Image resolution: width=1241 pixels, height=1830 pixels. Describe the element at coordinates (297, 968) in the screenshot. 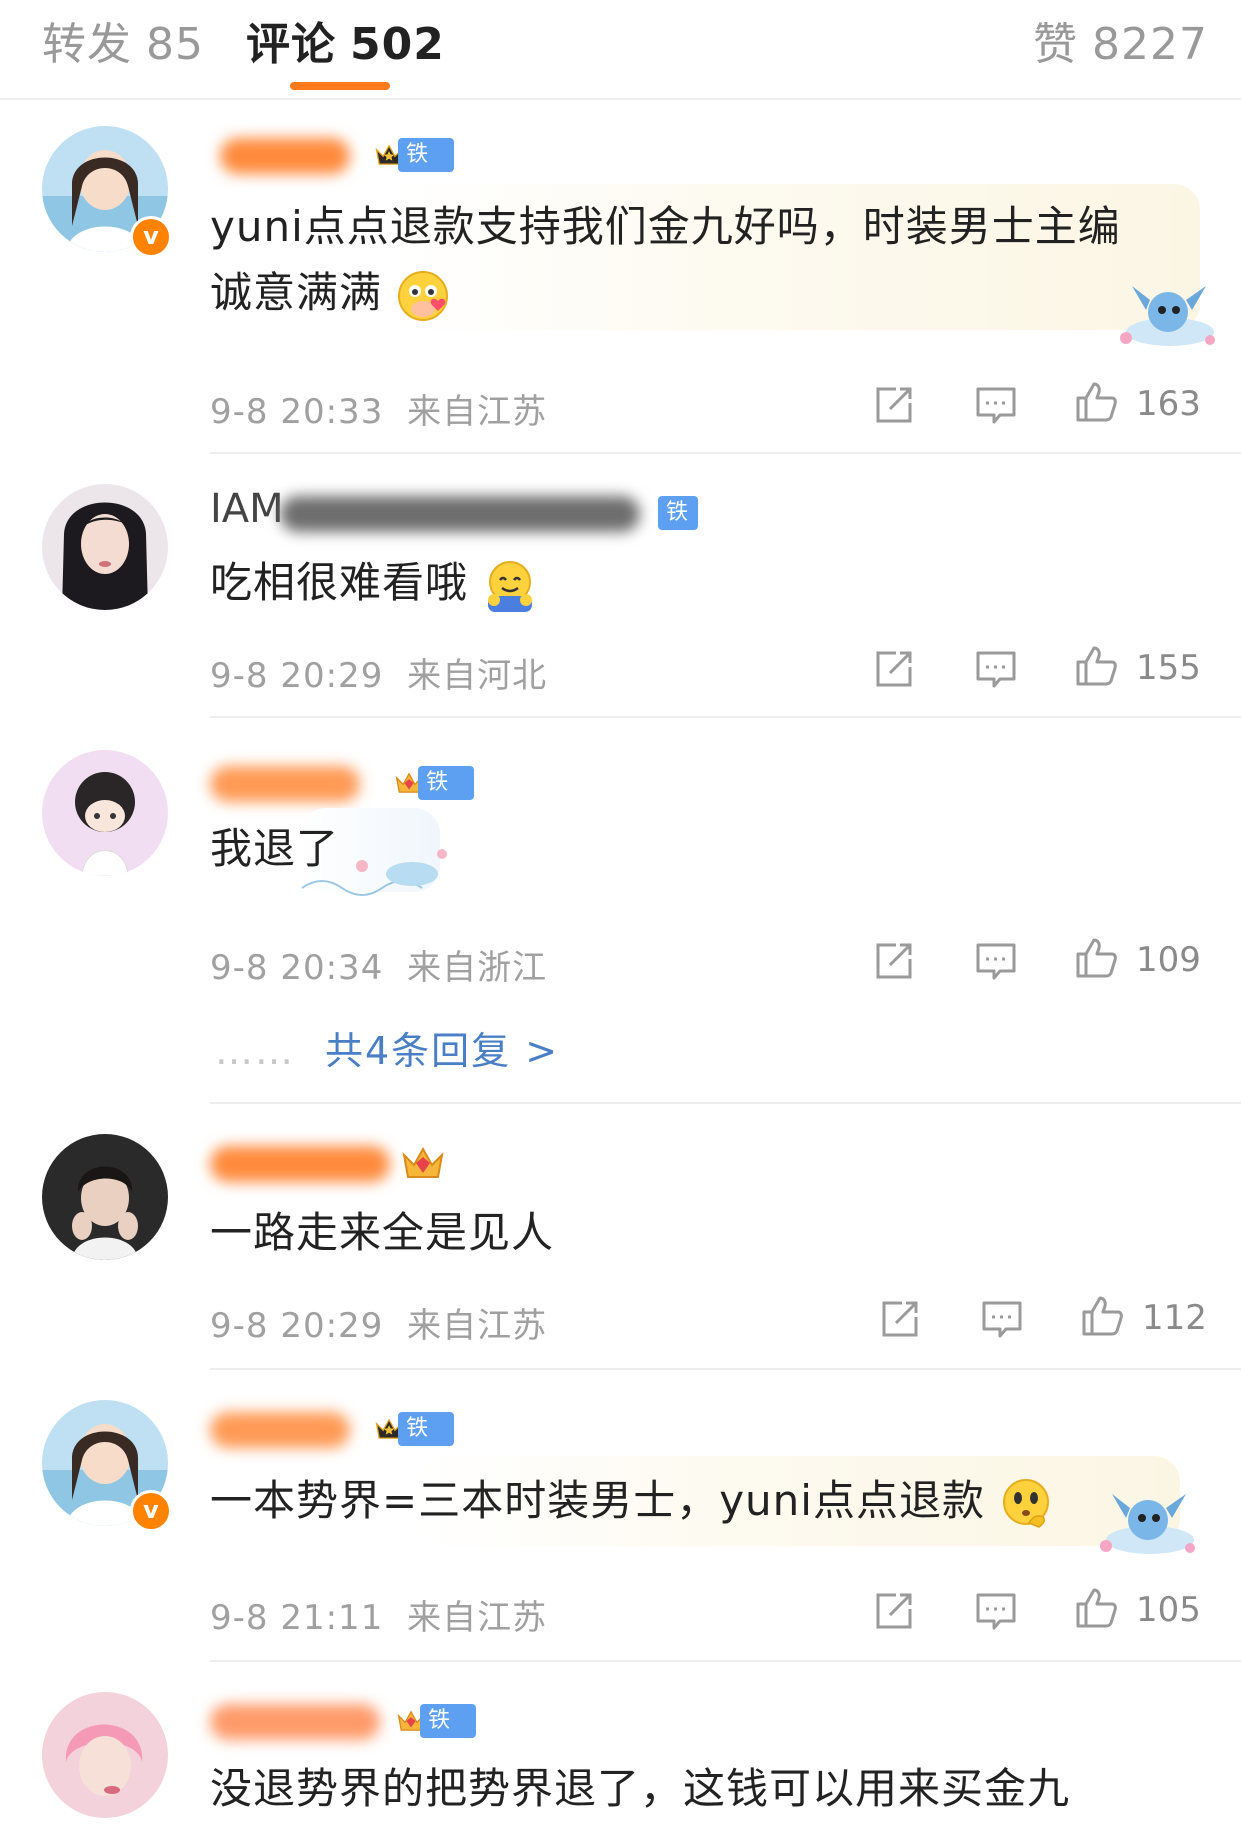

I see `comment-time: 9-8 20:34` at that location.